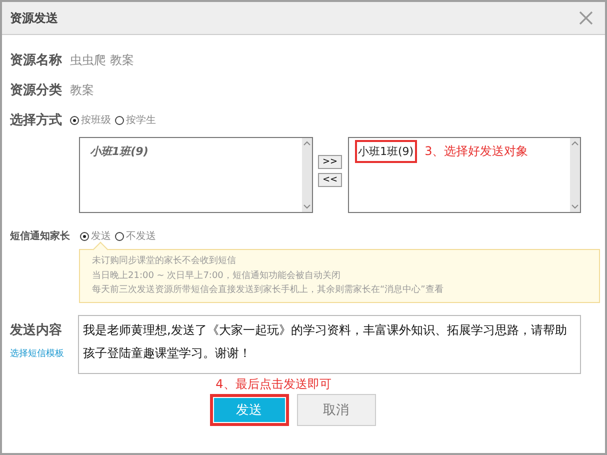 The image size is (607, 455). Describe the element at coordinates (336, 410) in the screenshot. I see `cancel-button: 取消` at that location.